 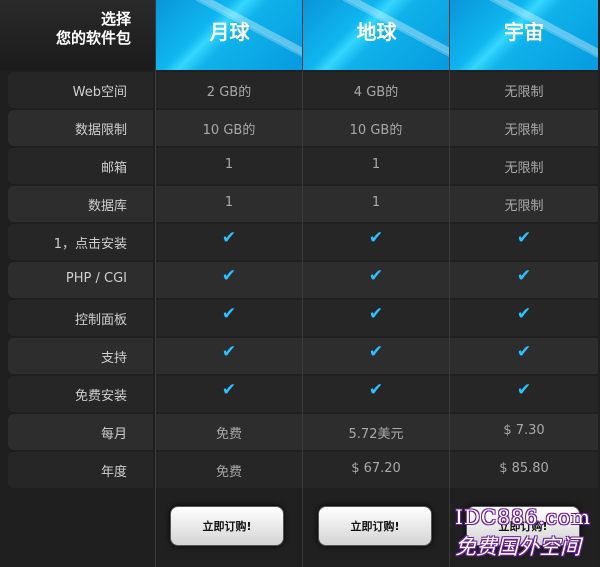 I want to click on feature-value-cell: $ 67.20, so click(x=376, y=470).